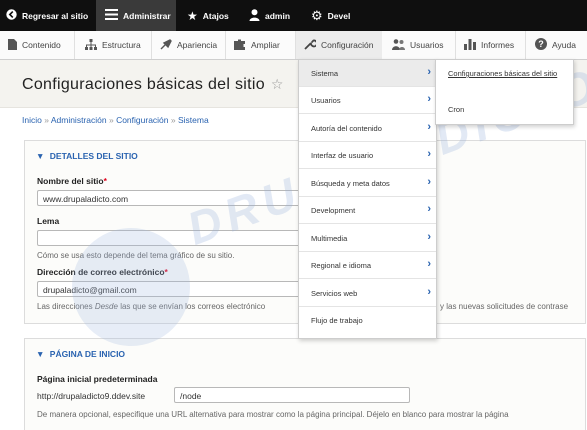 Image resolution: width=587 pixels, height=430 pixels. What do you see at coordinates (337, 320) in the screenshot?
I see `menu-item-label: Flujo de trabajo` at bounding box center [337, 320].